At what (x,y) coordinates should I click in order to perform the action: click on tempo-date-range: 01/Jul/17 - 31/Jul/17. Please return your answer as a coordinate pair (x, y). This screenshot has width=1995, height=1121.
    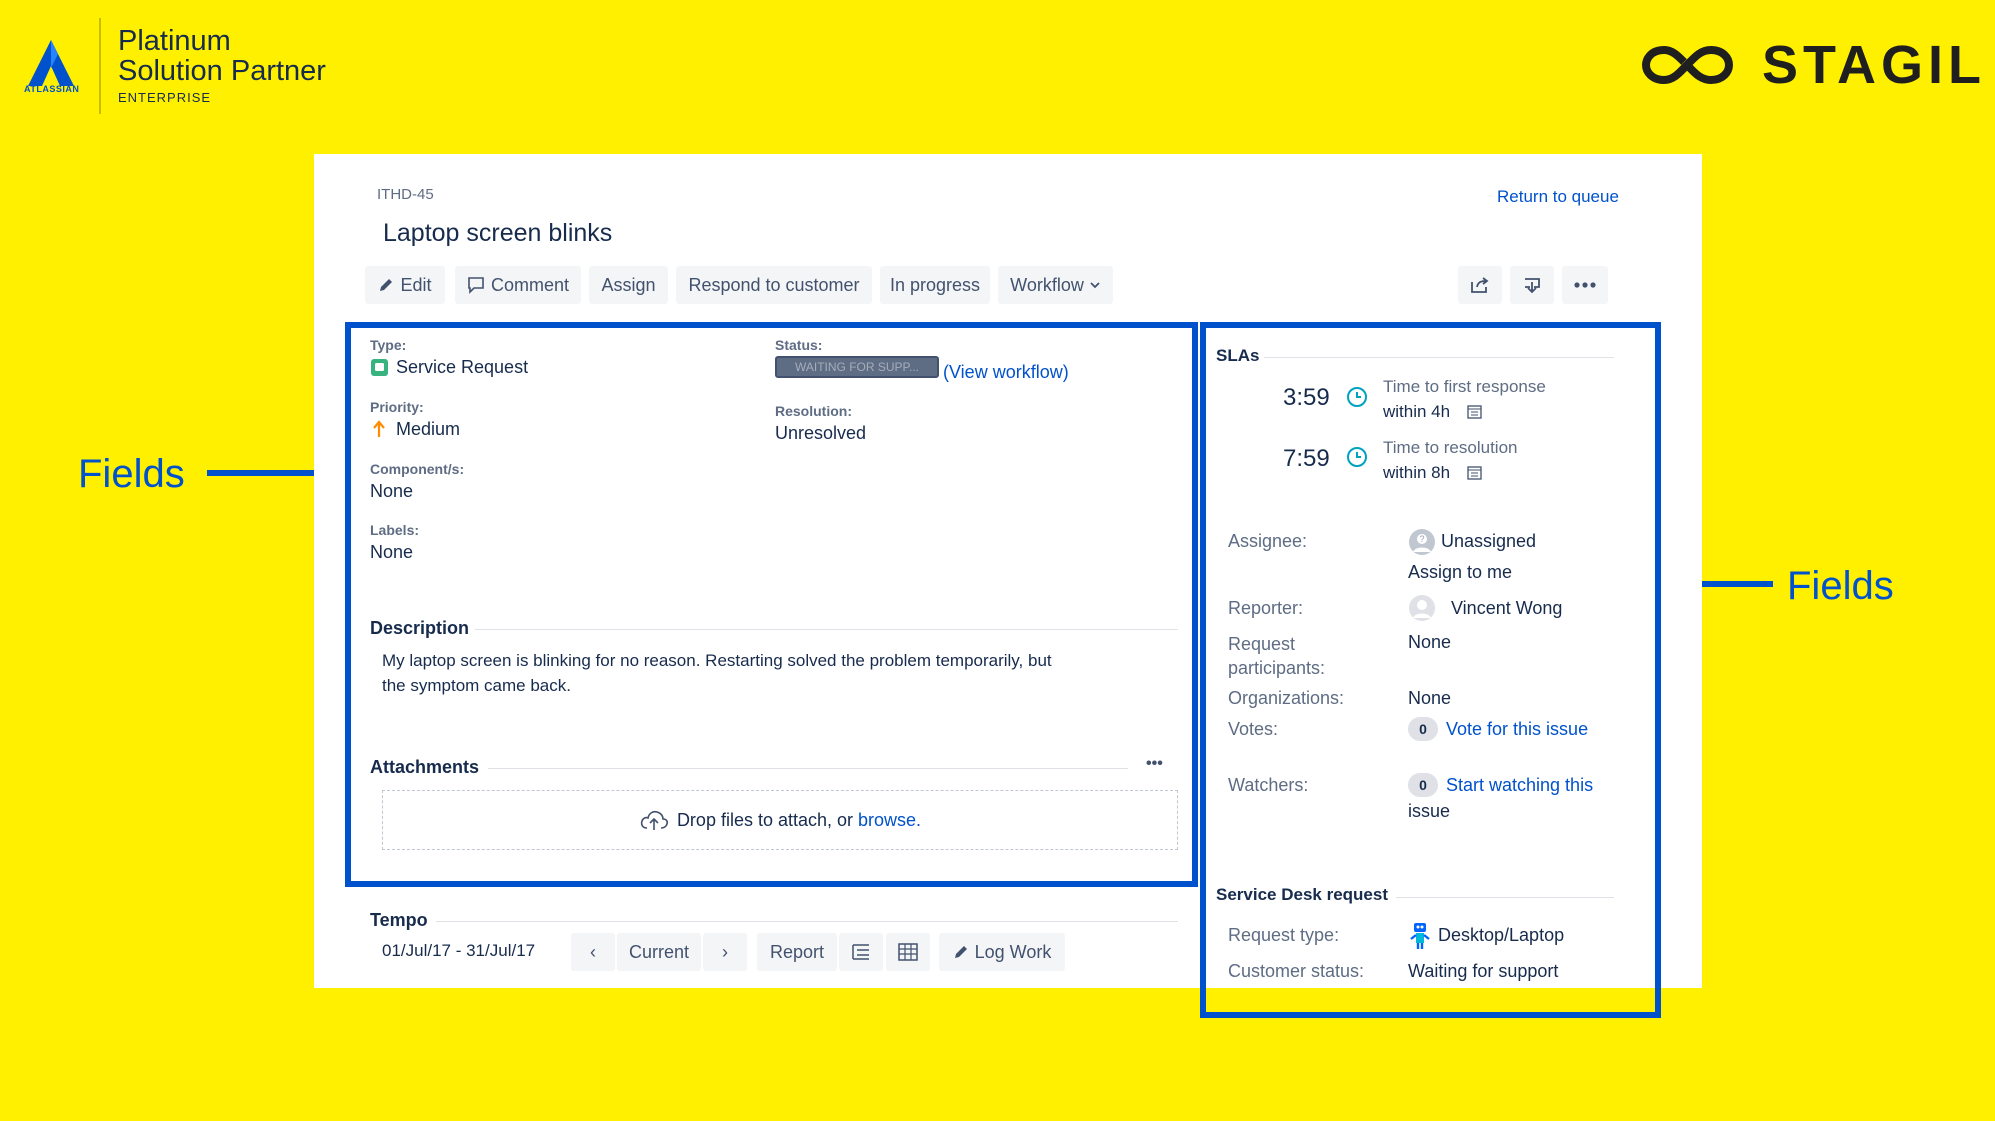
    Looking at the image, I should click on (459, 950).